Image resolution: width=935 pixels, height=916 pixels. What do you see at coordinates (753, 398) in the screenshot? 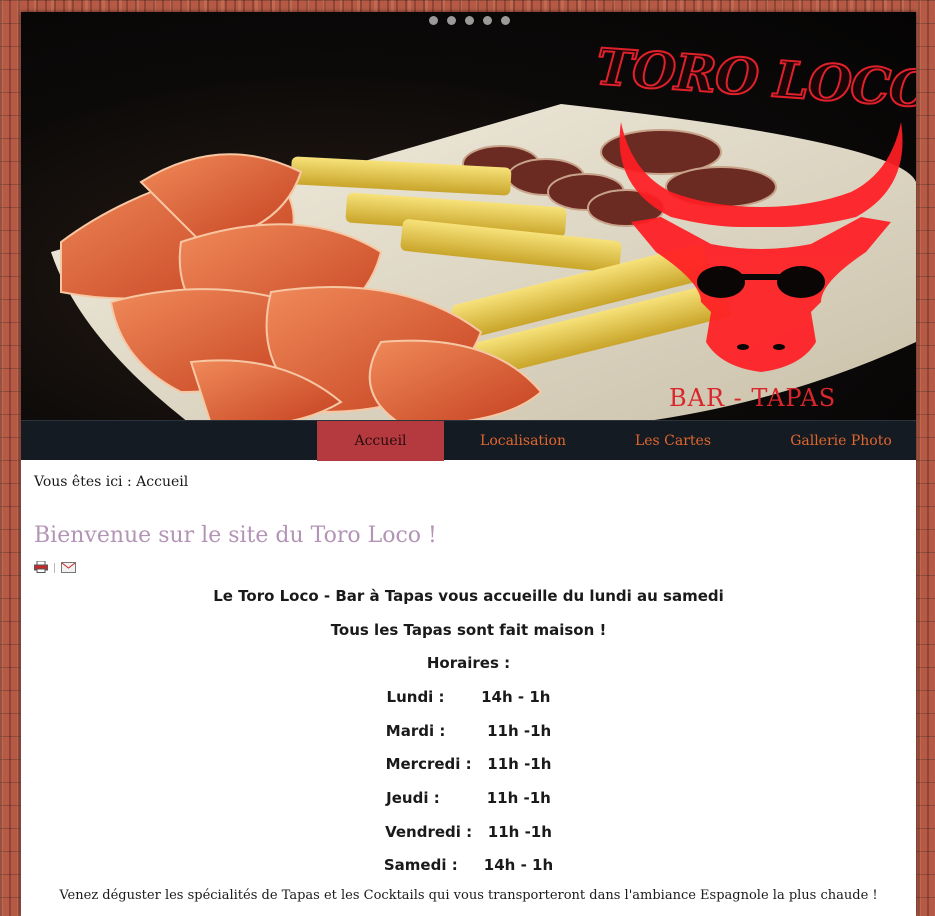
I see `logo-subtitle: BAR - TAPAS` at bounding box center [753, 398].